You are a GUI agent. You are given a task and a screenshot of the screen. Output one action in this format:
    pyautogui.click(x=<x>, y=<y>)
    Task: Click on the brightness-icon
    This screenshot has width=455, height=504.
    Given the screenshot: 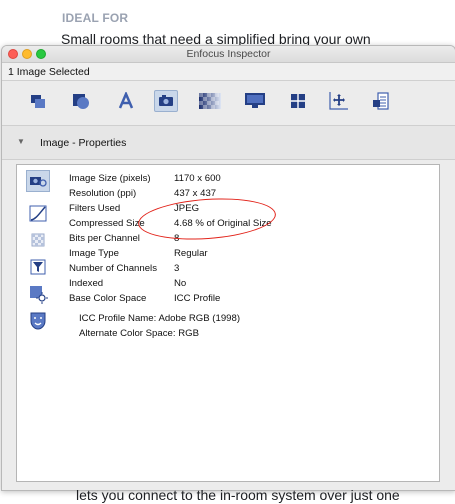 What is the action you would take?
    pyautogui.click(x=39, y=295)
    